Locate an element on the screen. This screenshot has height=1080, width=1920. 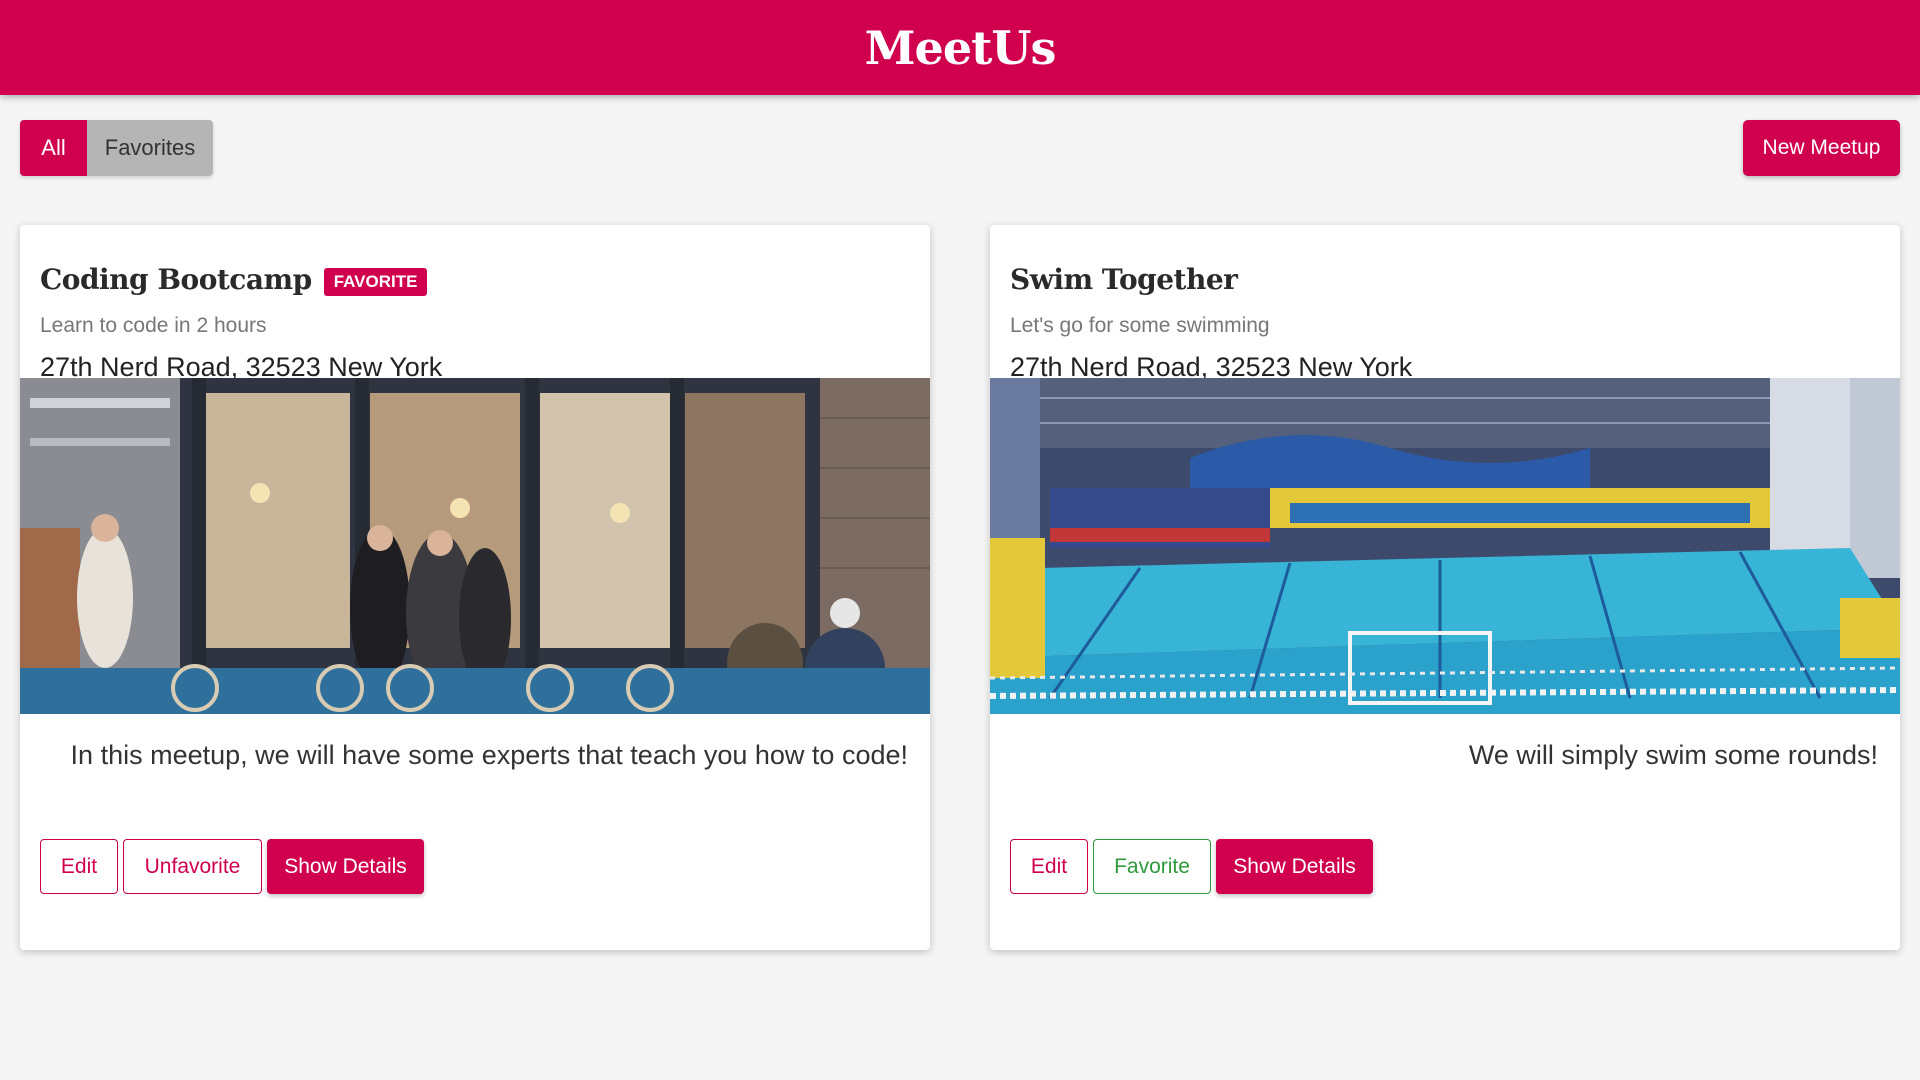
meetup-subtitle: Let's go for some swimming is located at coordinates (1140, 325).